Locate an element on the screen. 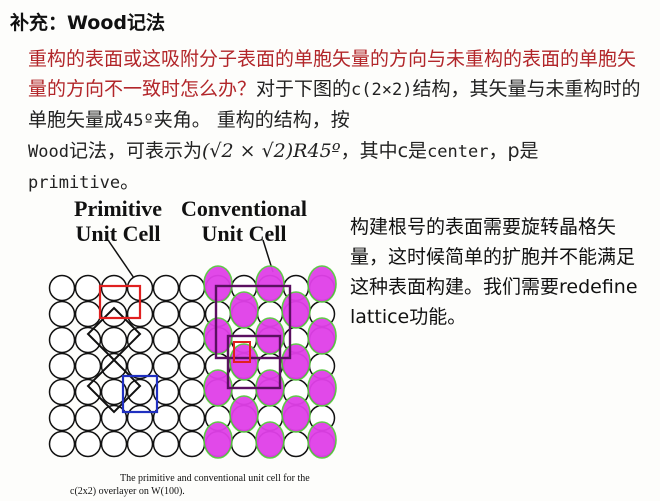 Image resolution: width=660 pixels, height=501 pixels. text-segment: ，p是 is located at coordinates (513, 151).